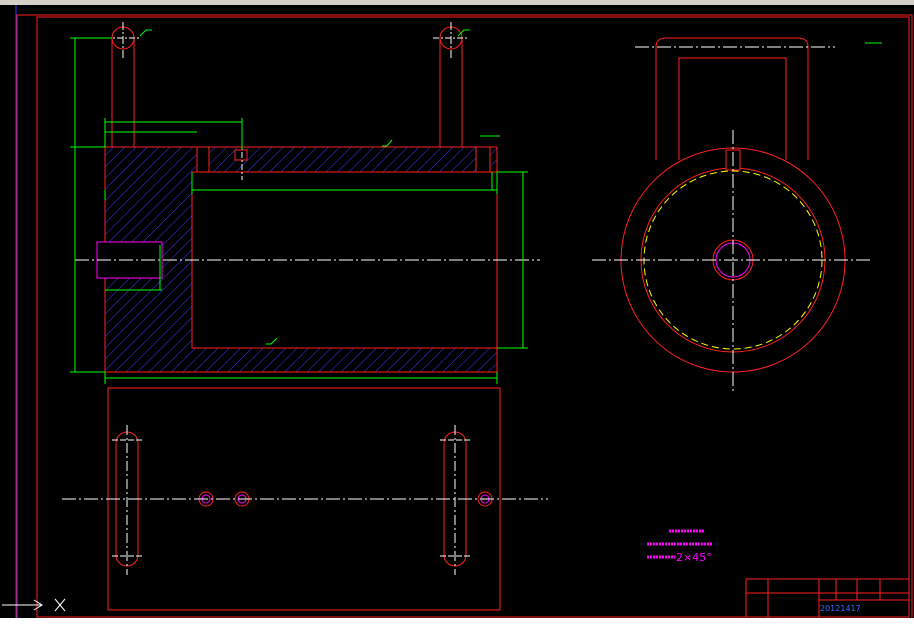  Describe the element at coordinates (827, 598) in the screenshot. I see `title-block: 20121417` at that location.